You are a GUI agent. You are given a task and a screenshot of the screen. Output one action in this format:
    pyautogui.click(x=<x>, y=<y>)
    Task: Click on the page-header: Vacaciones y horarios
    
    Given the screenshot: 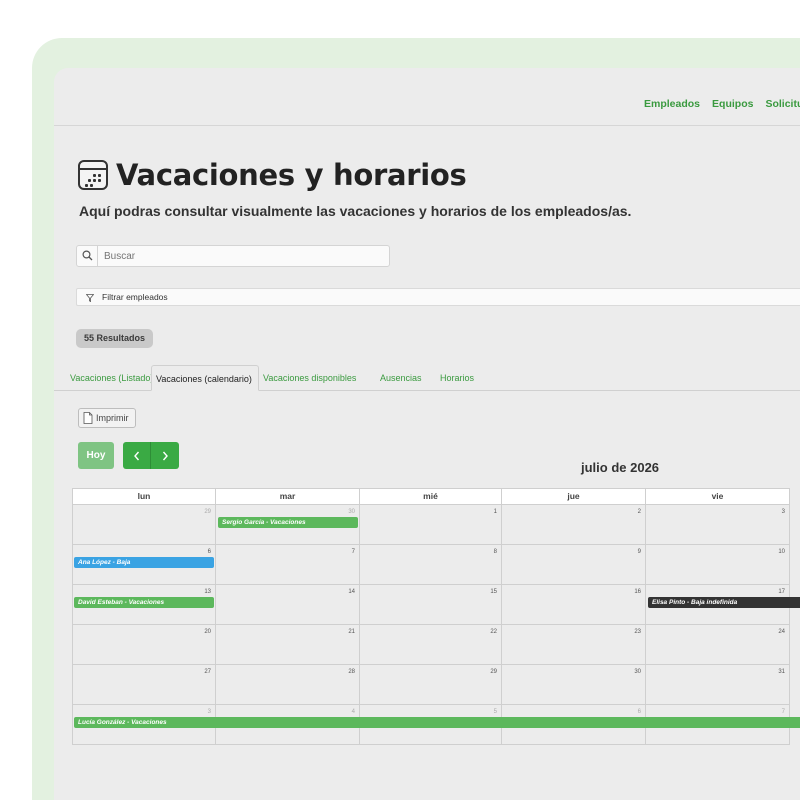 What is the action you would take?
    pyautogui.click(x=272, y=175)
    